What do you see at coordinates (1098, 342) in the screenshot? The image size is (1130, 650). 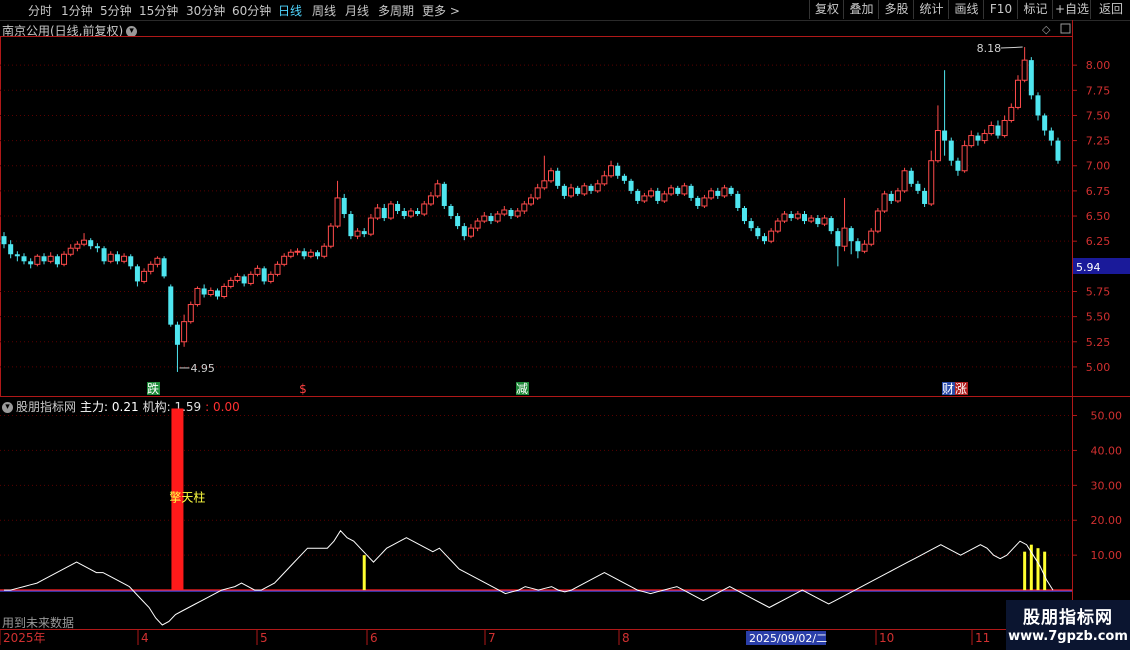 I see `price-tick-label: 5.25` at bounding box center [1098, 342].